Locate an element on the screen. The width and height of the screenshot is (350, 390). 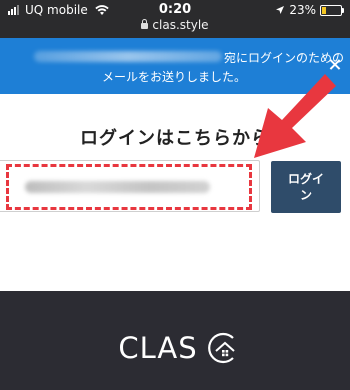
logo-text: CLAS is located at coordinates (158, 348).